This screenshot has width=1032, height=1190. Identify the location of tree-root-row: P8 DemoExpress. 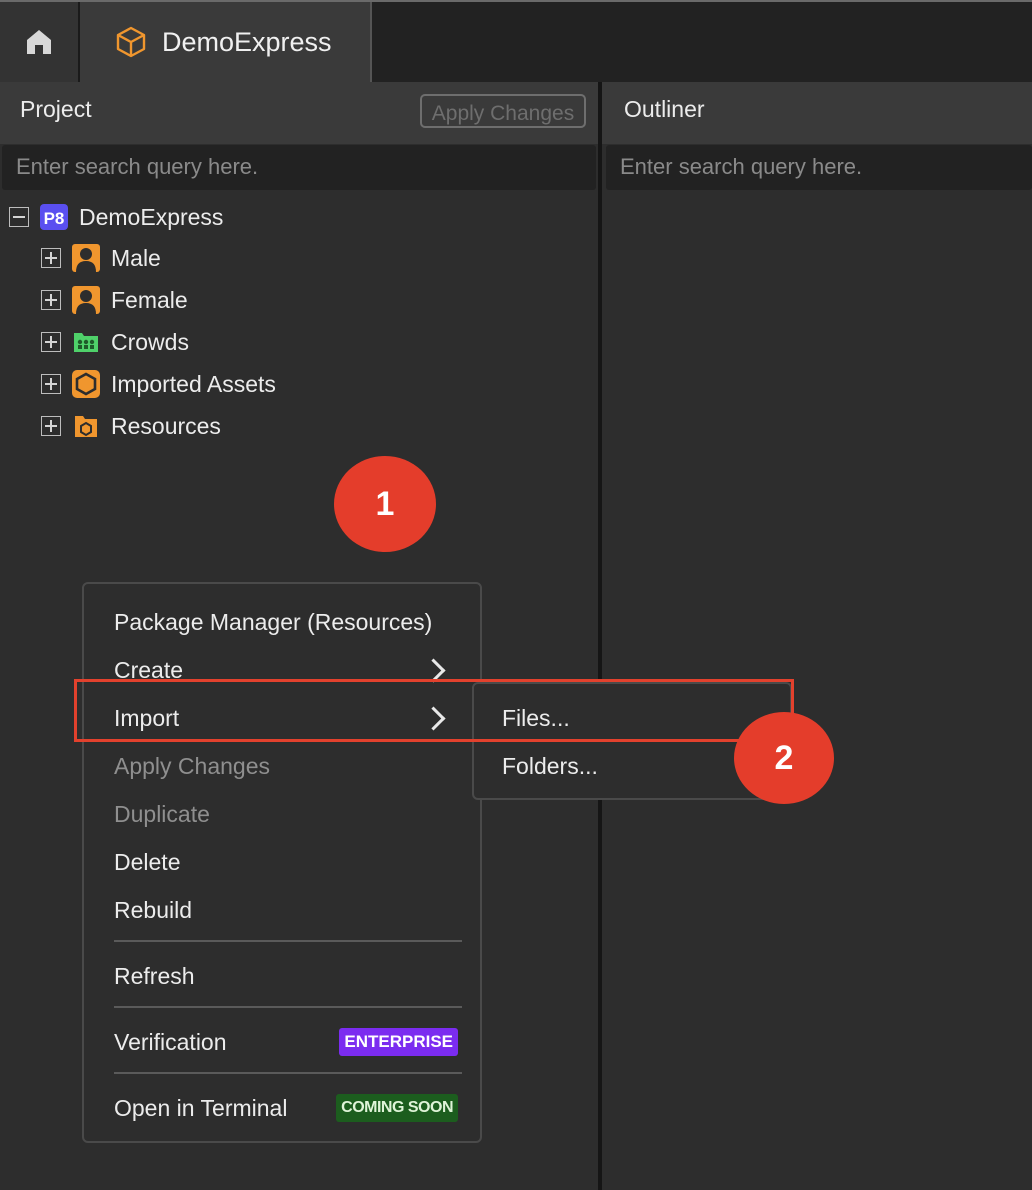
(116, 217).